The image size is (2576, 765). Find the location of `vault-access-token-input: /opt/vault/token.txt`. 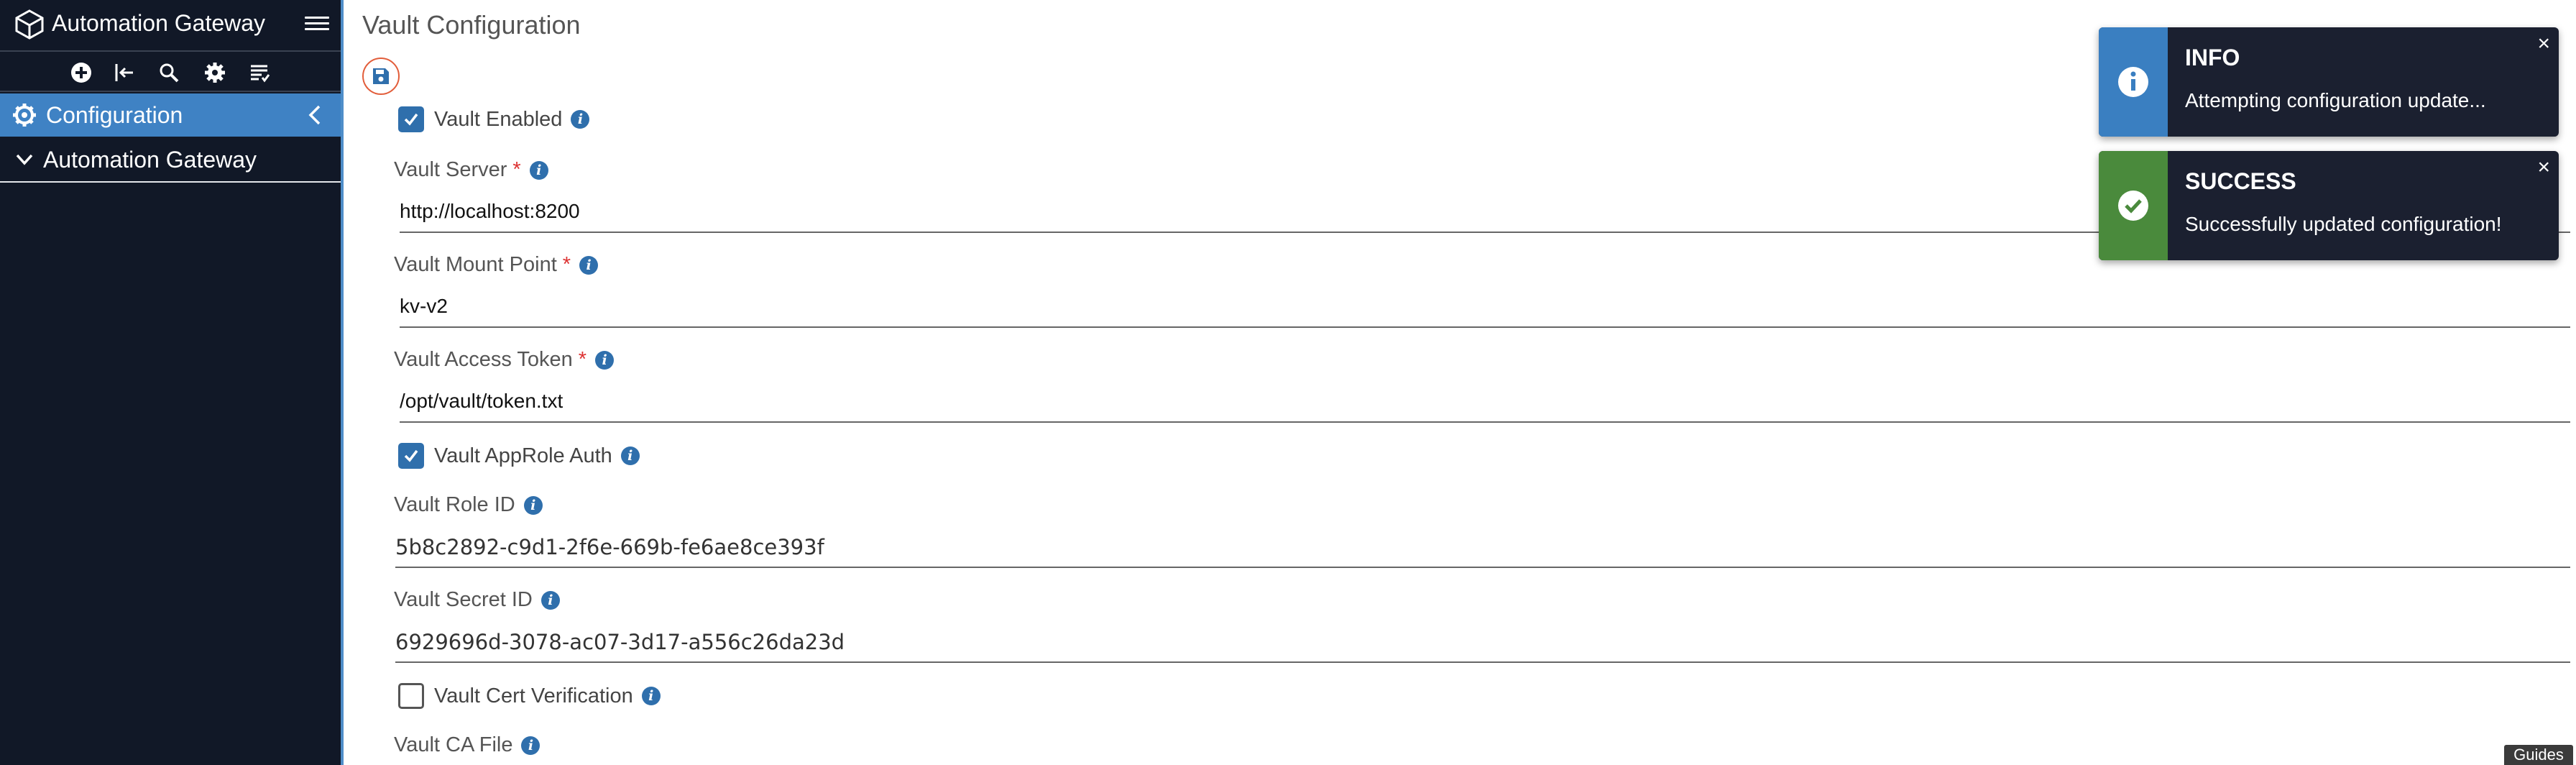

vault-access-token-input: /opt/vault/token.txt is located at coordinates (1485, 406).